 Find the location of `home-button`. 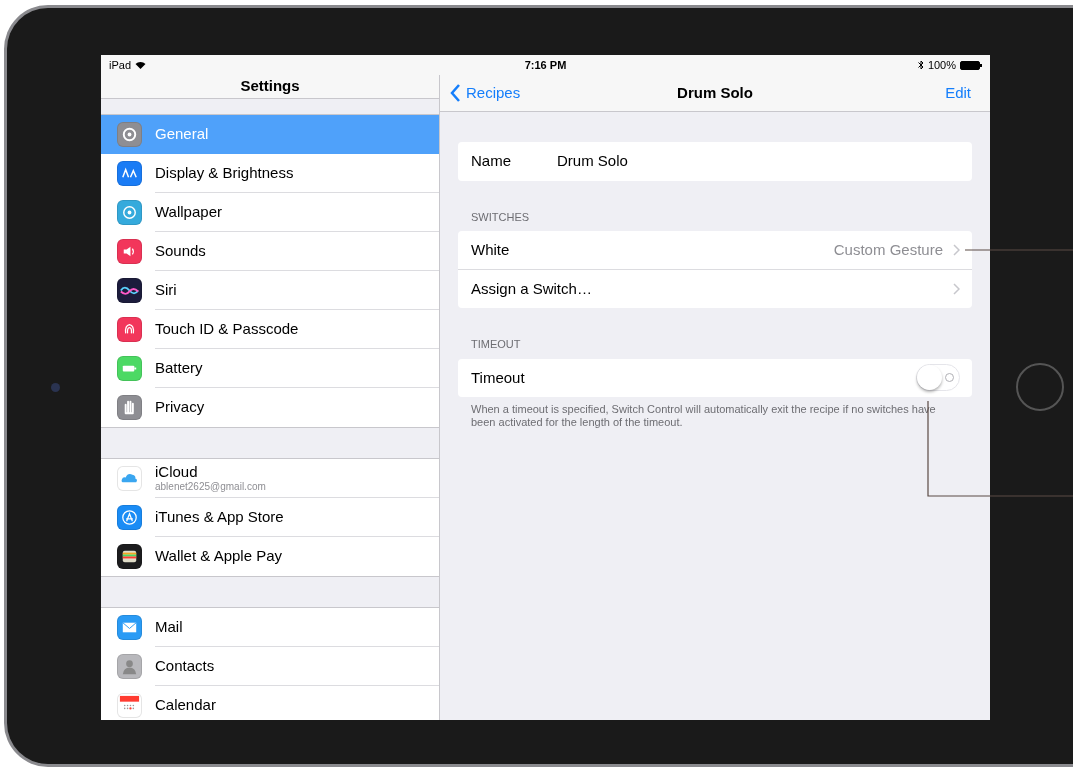

home-button is located at coordinates (1040, 387).